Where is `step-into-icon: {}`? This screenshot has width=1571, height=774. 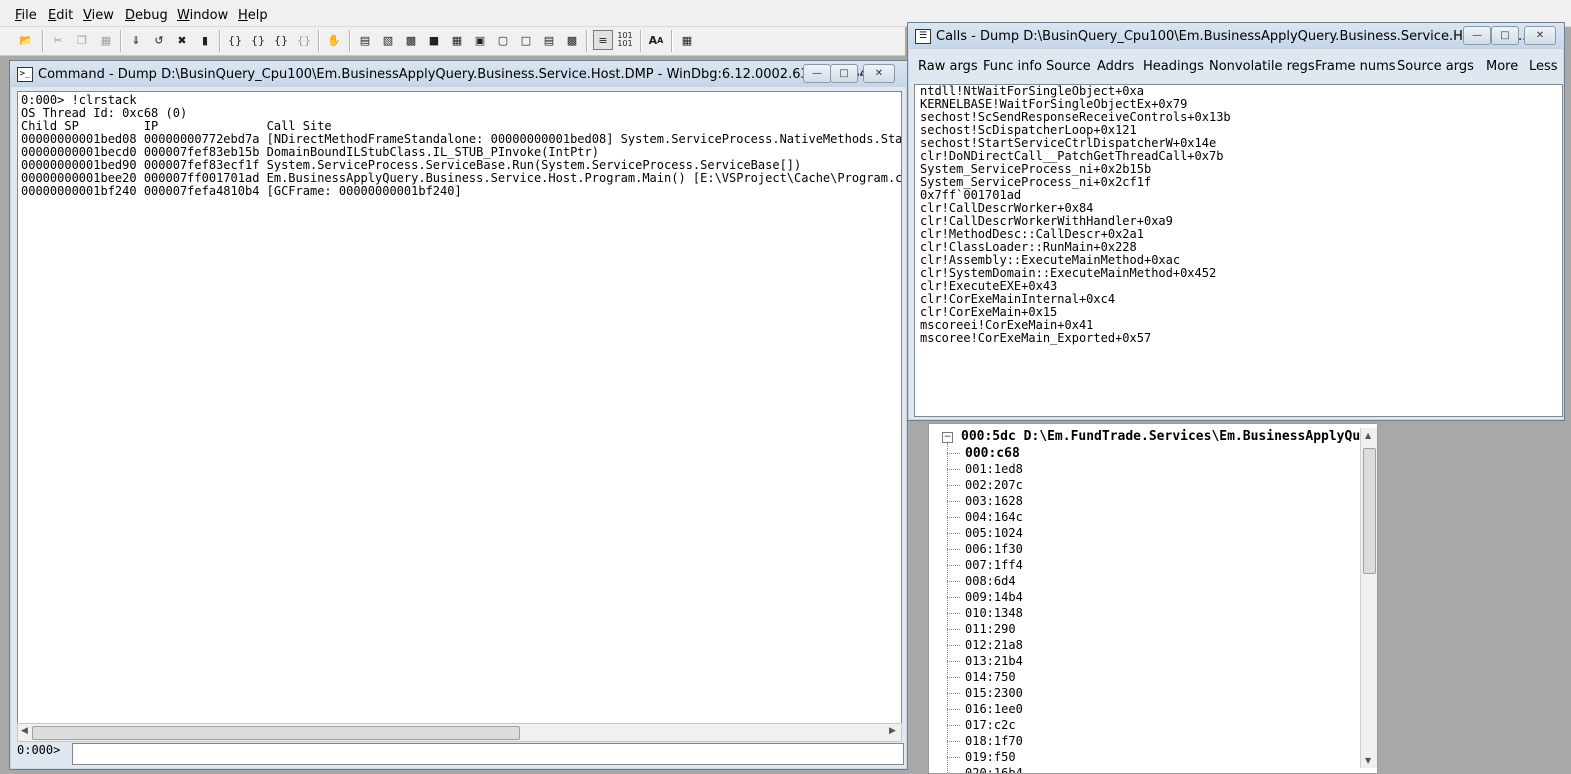 step-into-icon: {} is located at coordinates (235, 40).